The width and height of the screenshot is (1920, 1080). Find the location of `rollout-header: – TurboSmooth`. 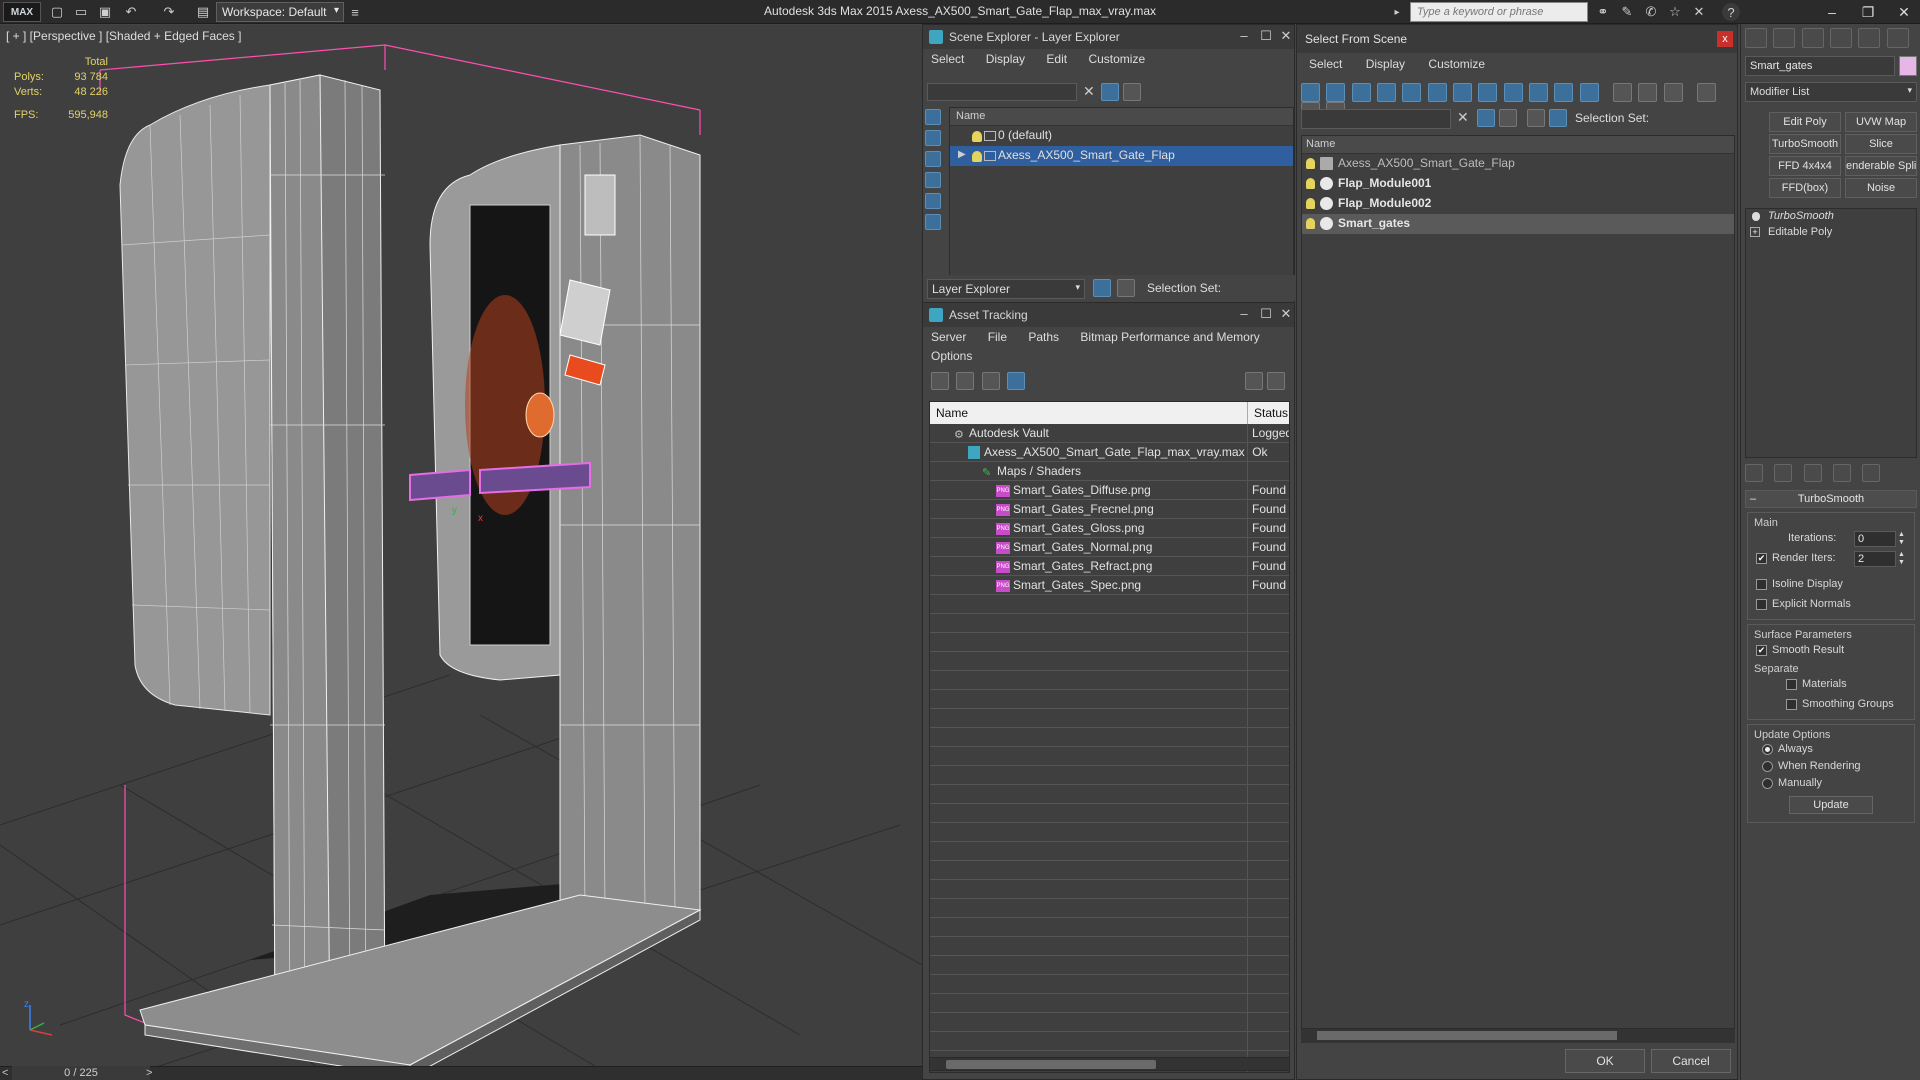

rollout-header: – TurboSmooth is located at coordinates (1831, 499).